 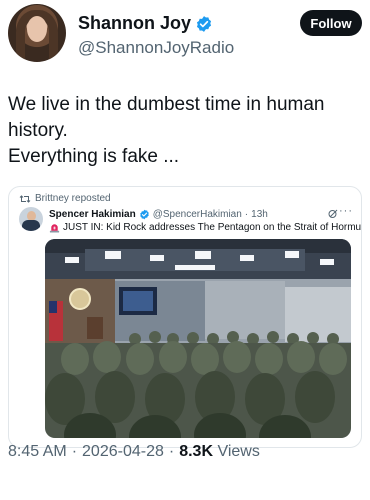 I want to click on quoted-author-name: Spencer Hakimian, so click(x=92, y=214).